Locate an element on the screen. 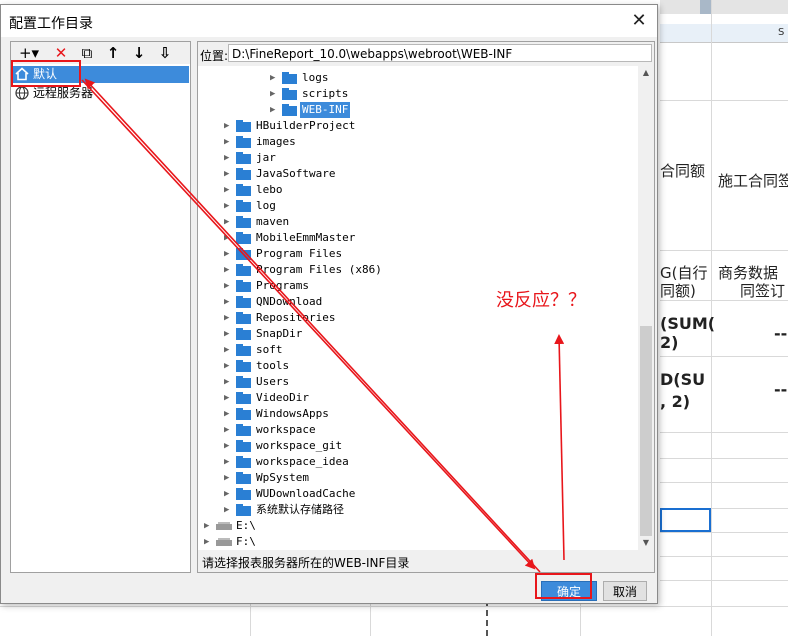 The image size is (788, 636). arrow-to-annotation is located at coordinates (559, 447).